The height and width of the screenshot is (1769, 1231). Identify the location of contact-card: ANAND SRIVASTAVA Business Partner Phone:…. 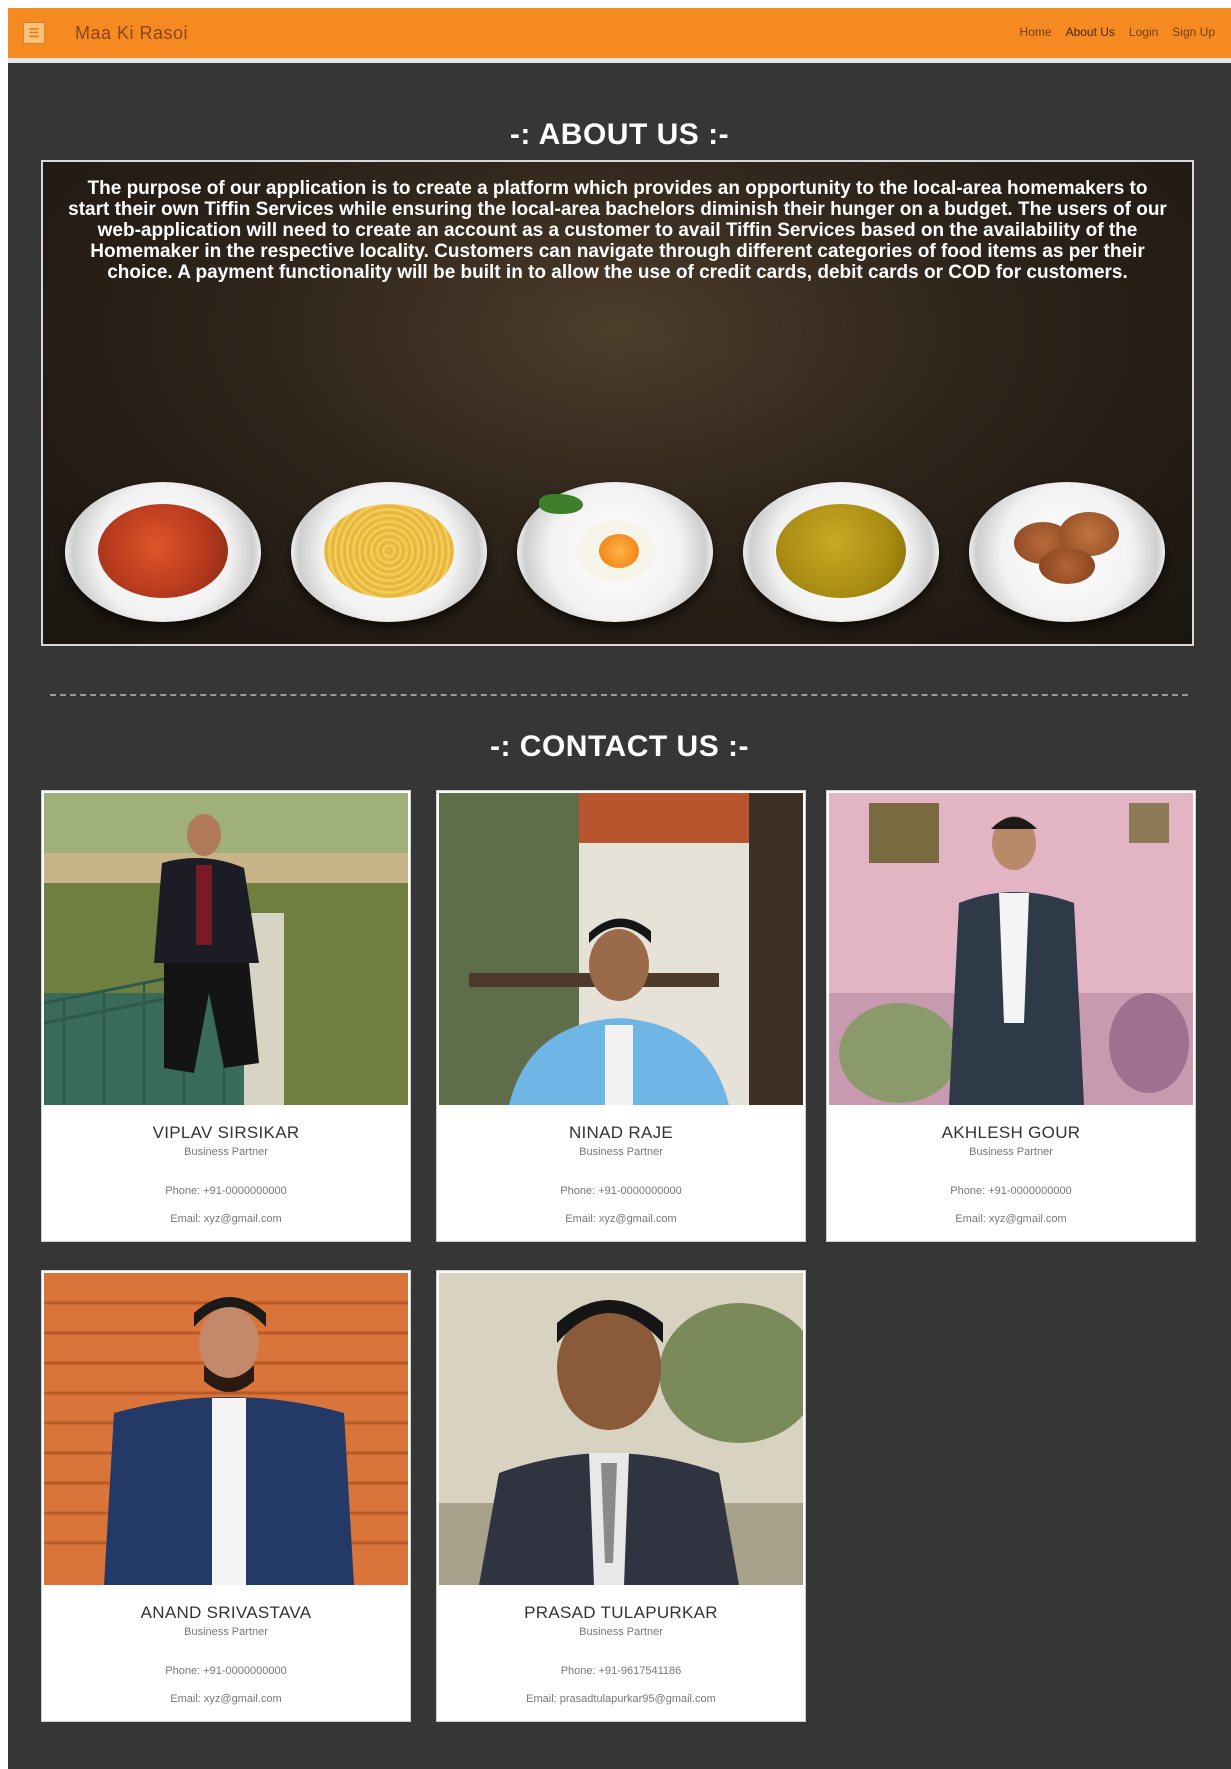
(226, 1496).